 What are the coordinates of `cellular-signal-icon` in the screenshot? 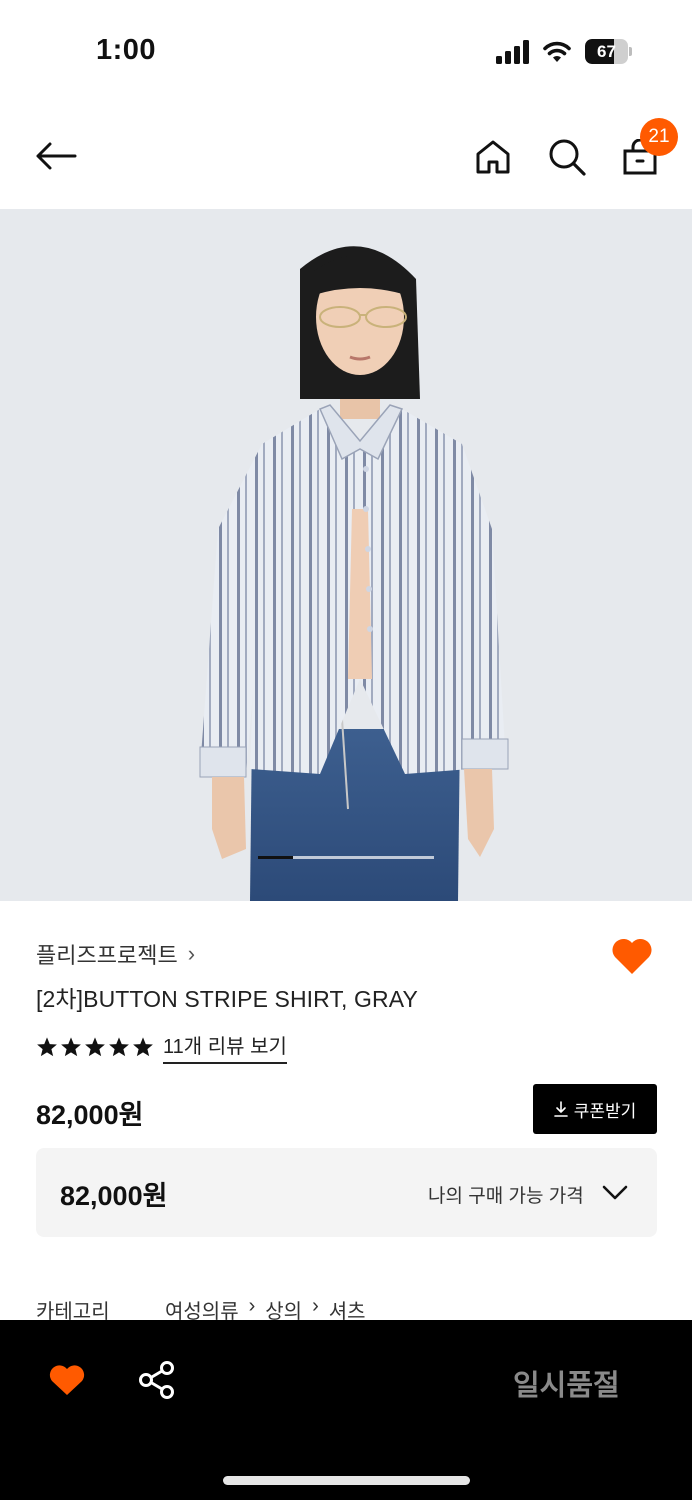 It's located at (512, 52).